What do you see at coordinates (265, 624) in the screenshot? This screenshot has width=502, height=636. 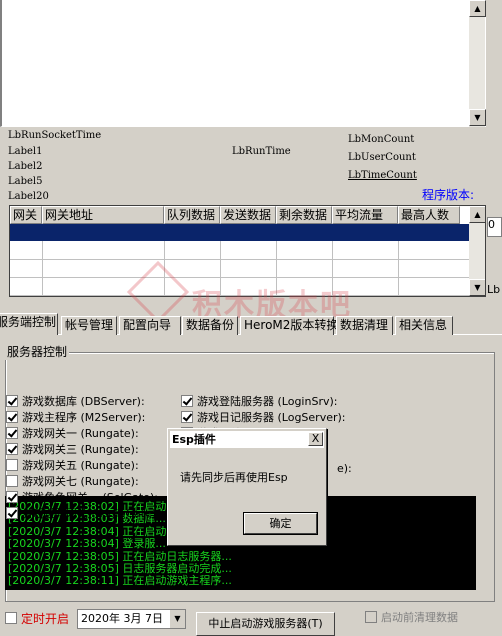 I see `start-server-button: 中止启动游戏服务器(T)` at bounding box center [265, 624].